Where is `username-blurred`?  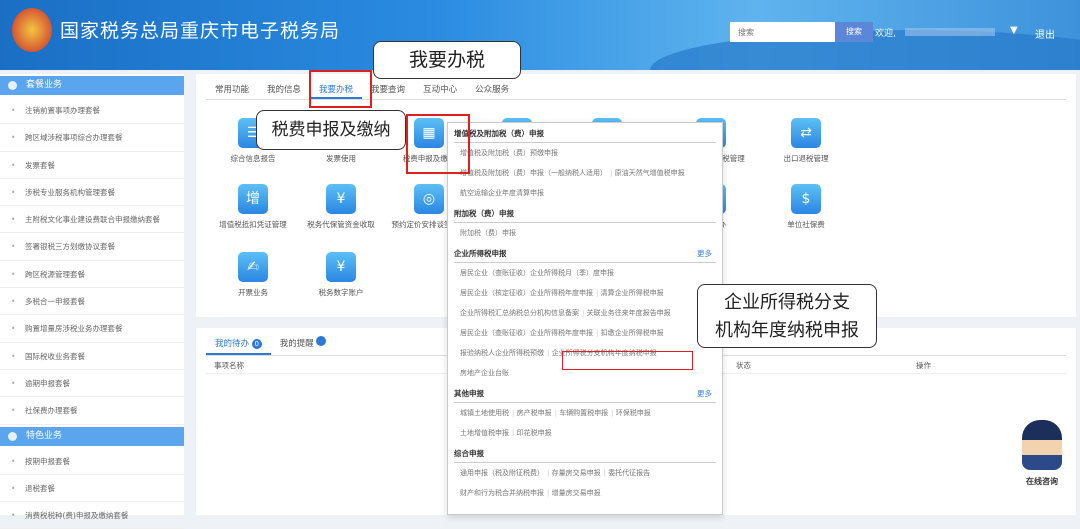 username-blurred is located at coordinates (950, 32).